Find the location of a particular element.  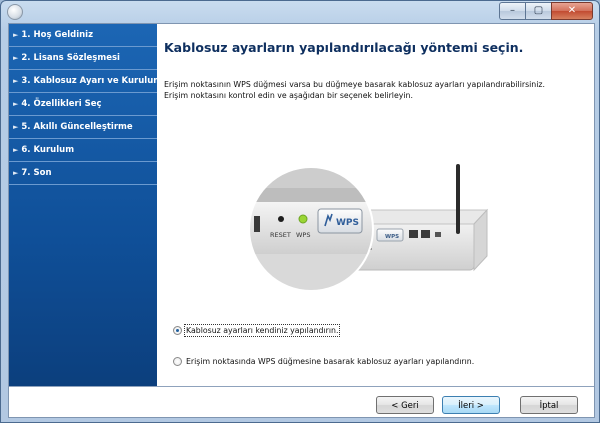

sidebar-item-welcome: ► 1. Hoş Geldiniz is located at coordinates (83, 35).